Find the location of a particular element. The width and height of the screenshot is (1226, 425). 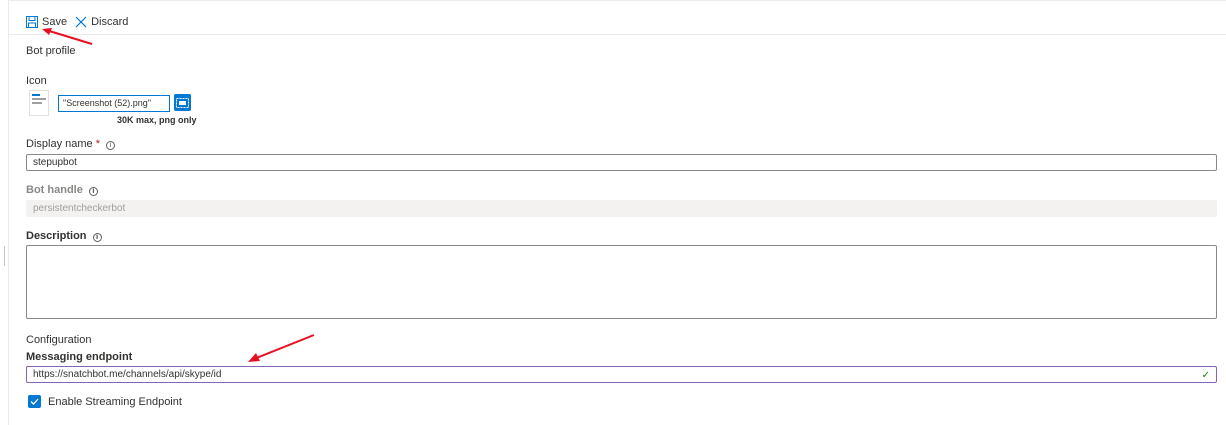

section-title-configuration: Configuration is located at coordinates (59, 340).